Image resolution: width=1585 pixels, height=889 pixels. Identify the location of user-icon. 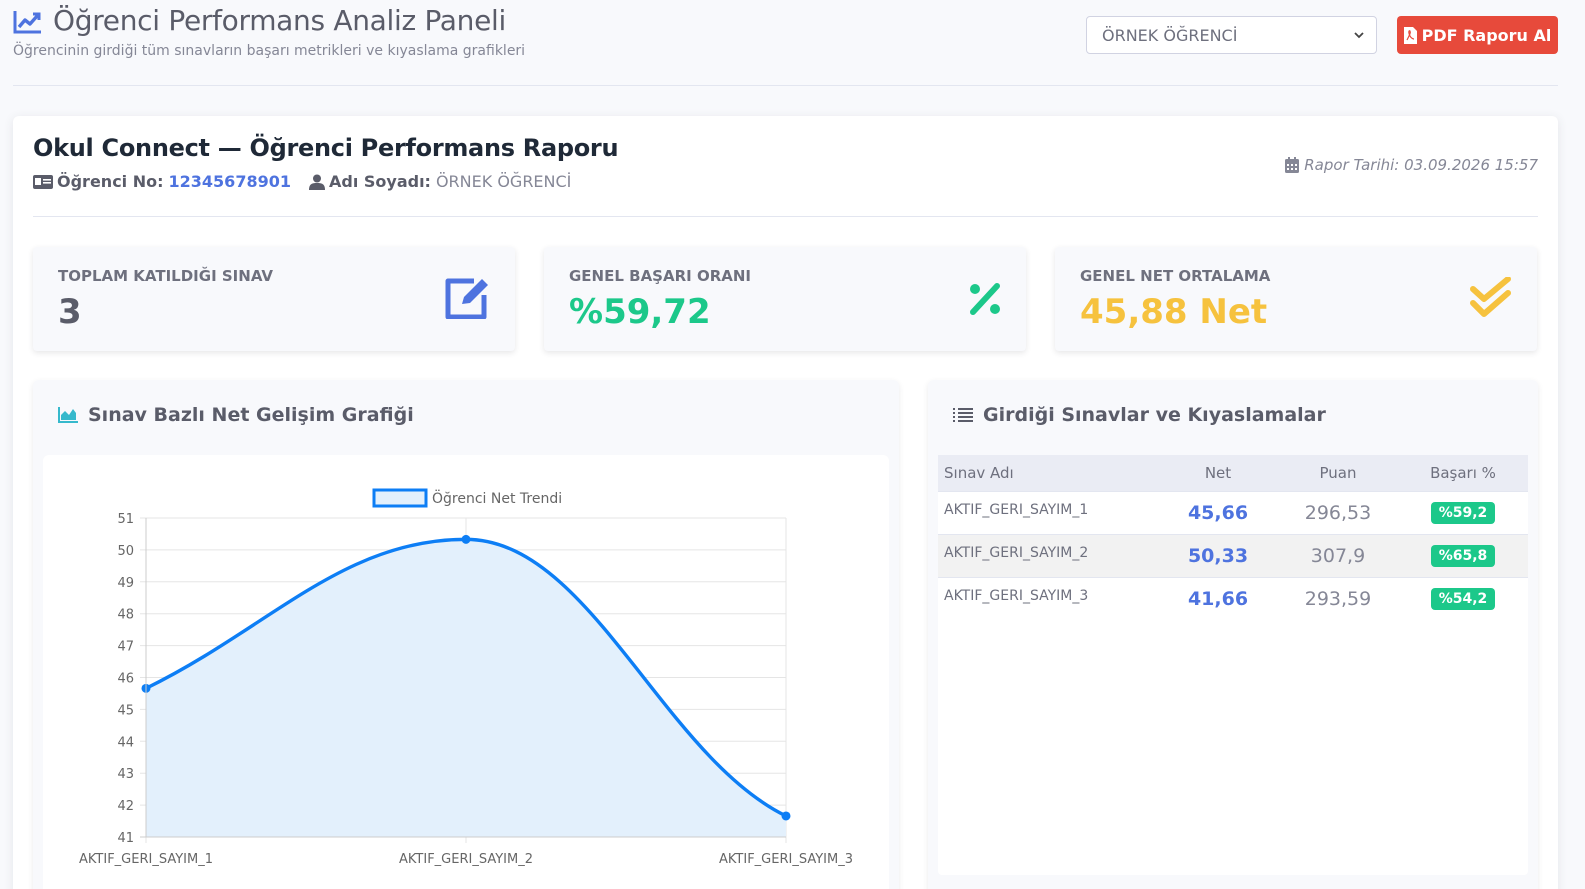
(316, 182).